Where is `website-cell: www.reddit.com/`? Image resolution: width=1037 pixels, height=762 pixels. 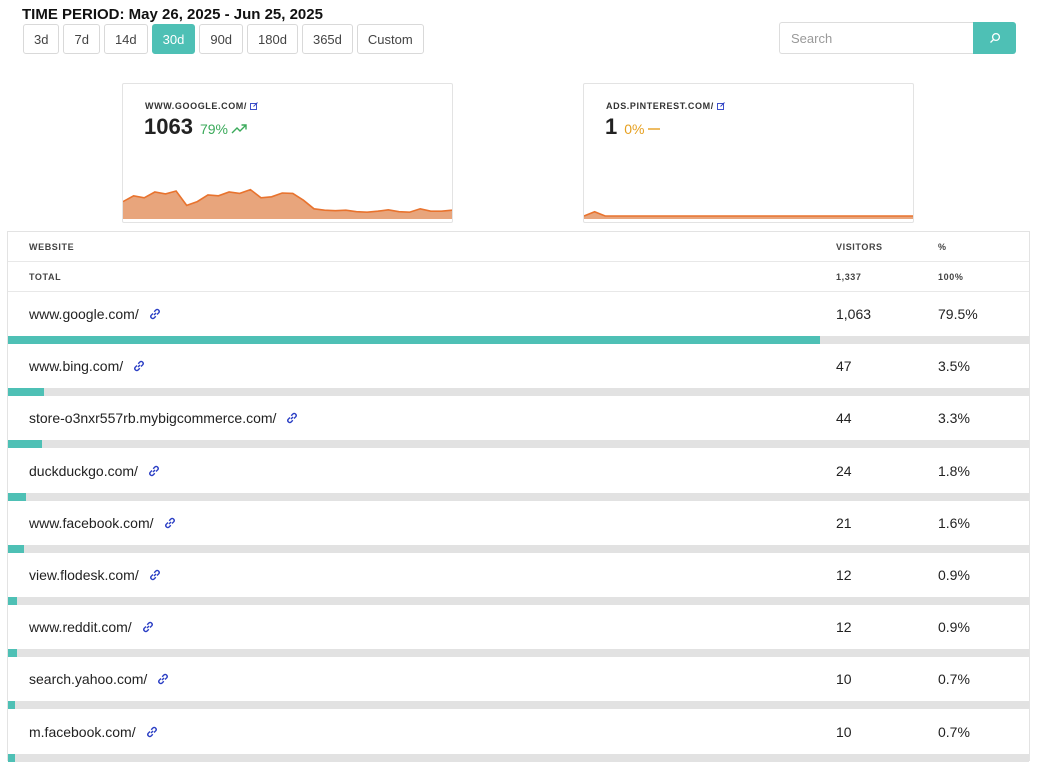 website-cell: www.reddit.com/ is located at coordinates (92, 627).